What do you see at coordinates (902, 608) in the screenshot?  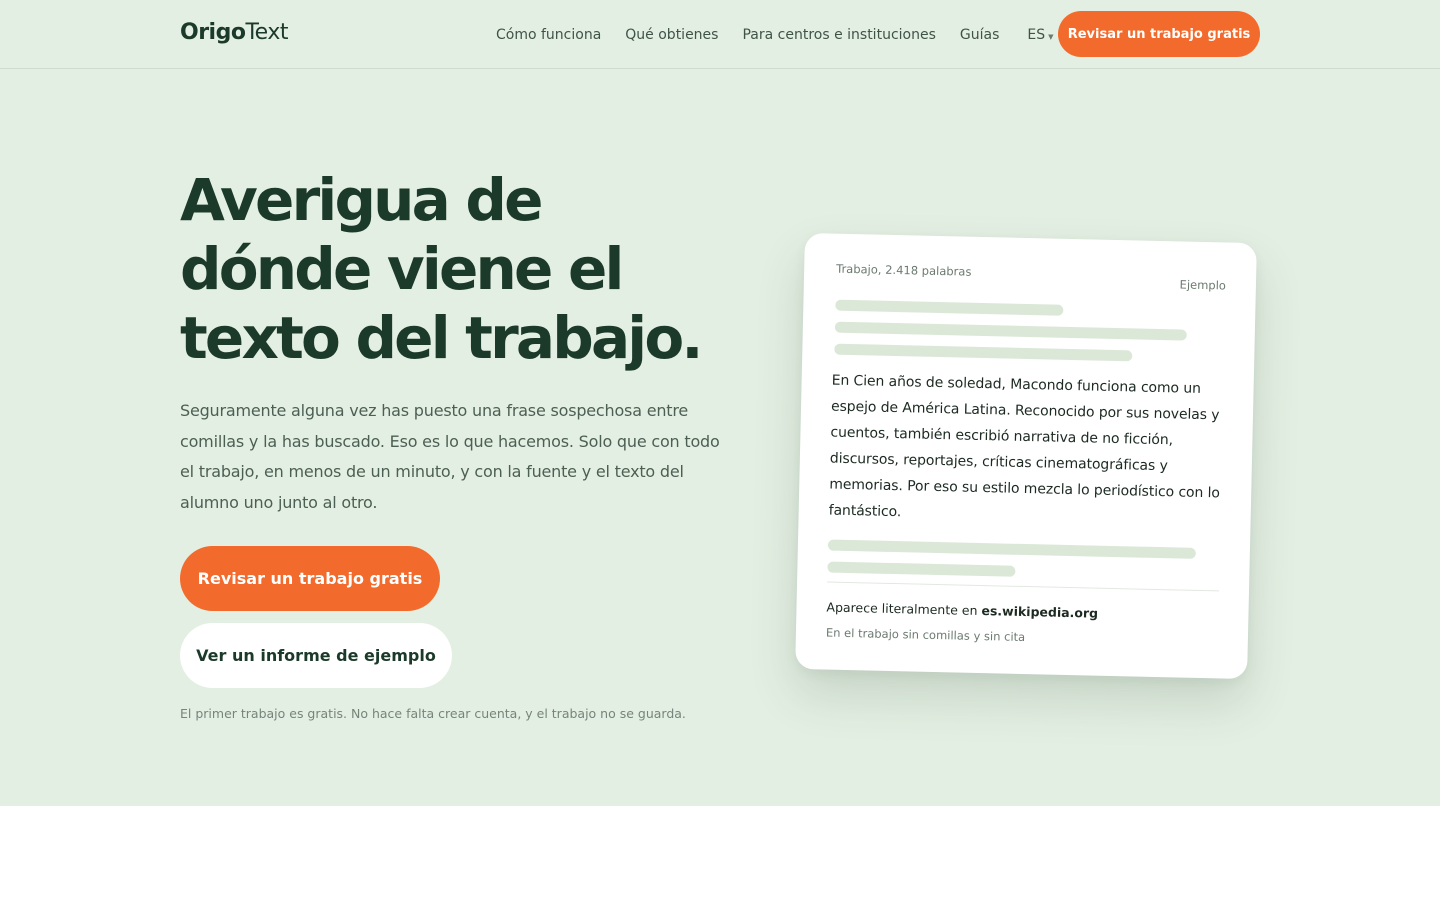 I see `source-prefix: Aparece literalmente en` at bounding box center [902, 608].